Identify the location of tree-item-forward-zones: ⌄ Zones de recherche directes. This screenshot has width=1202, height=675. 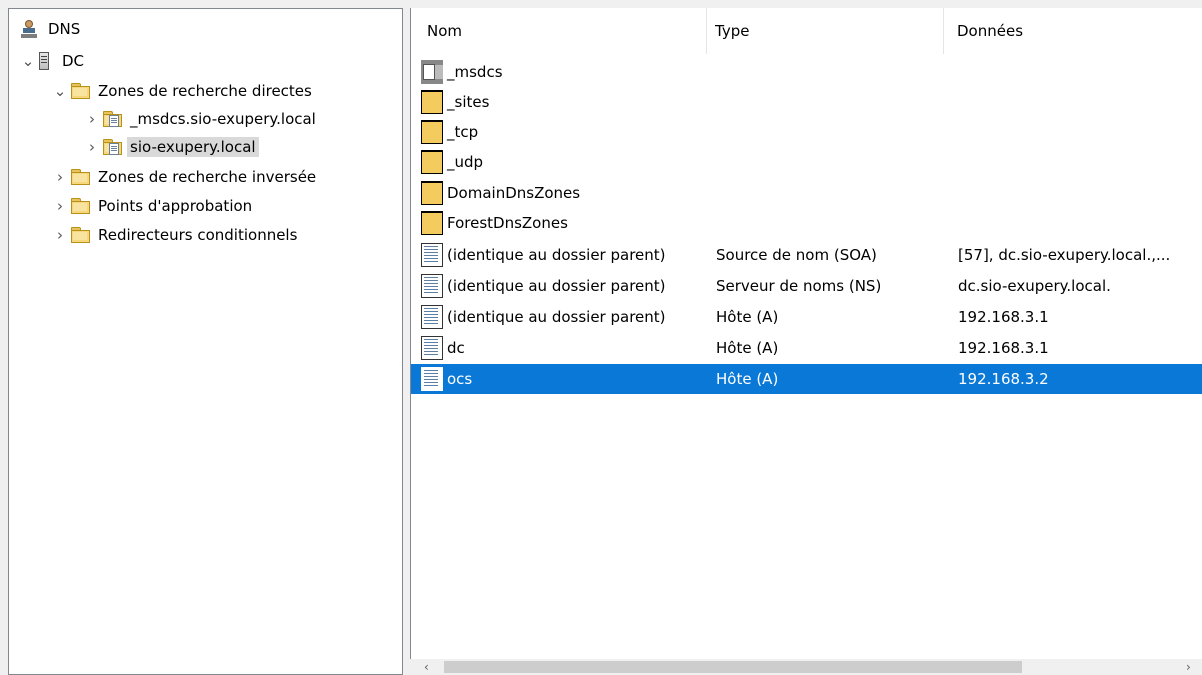
(184, 91).